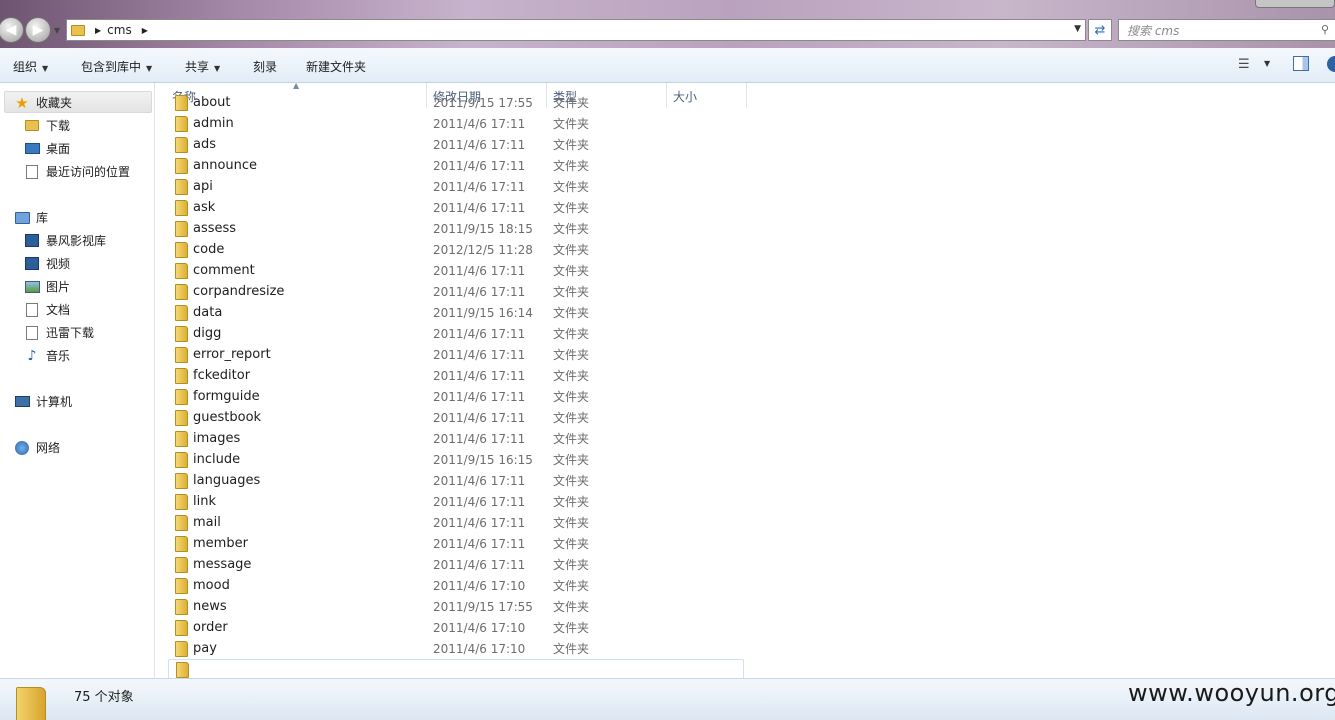 The image size is (1335, 720). I want to click on file-row-partial, so click(456, 668).